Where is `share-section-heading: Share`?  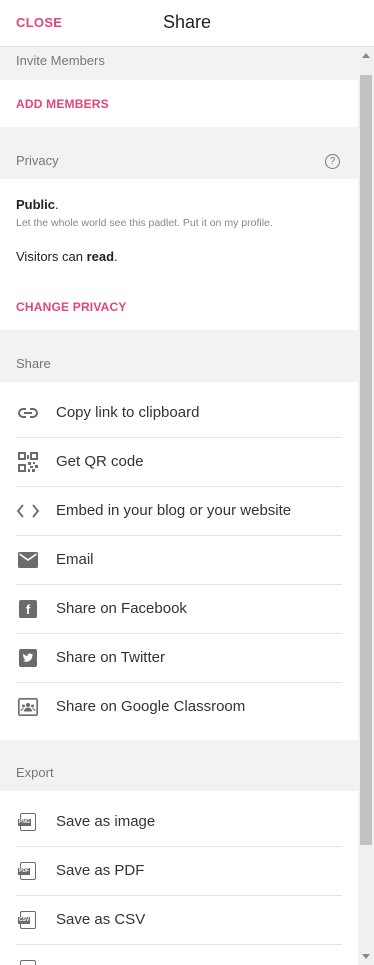
share-section-heading: Share is located at coordinates (179, 356).